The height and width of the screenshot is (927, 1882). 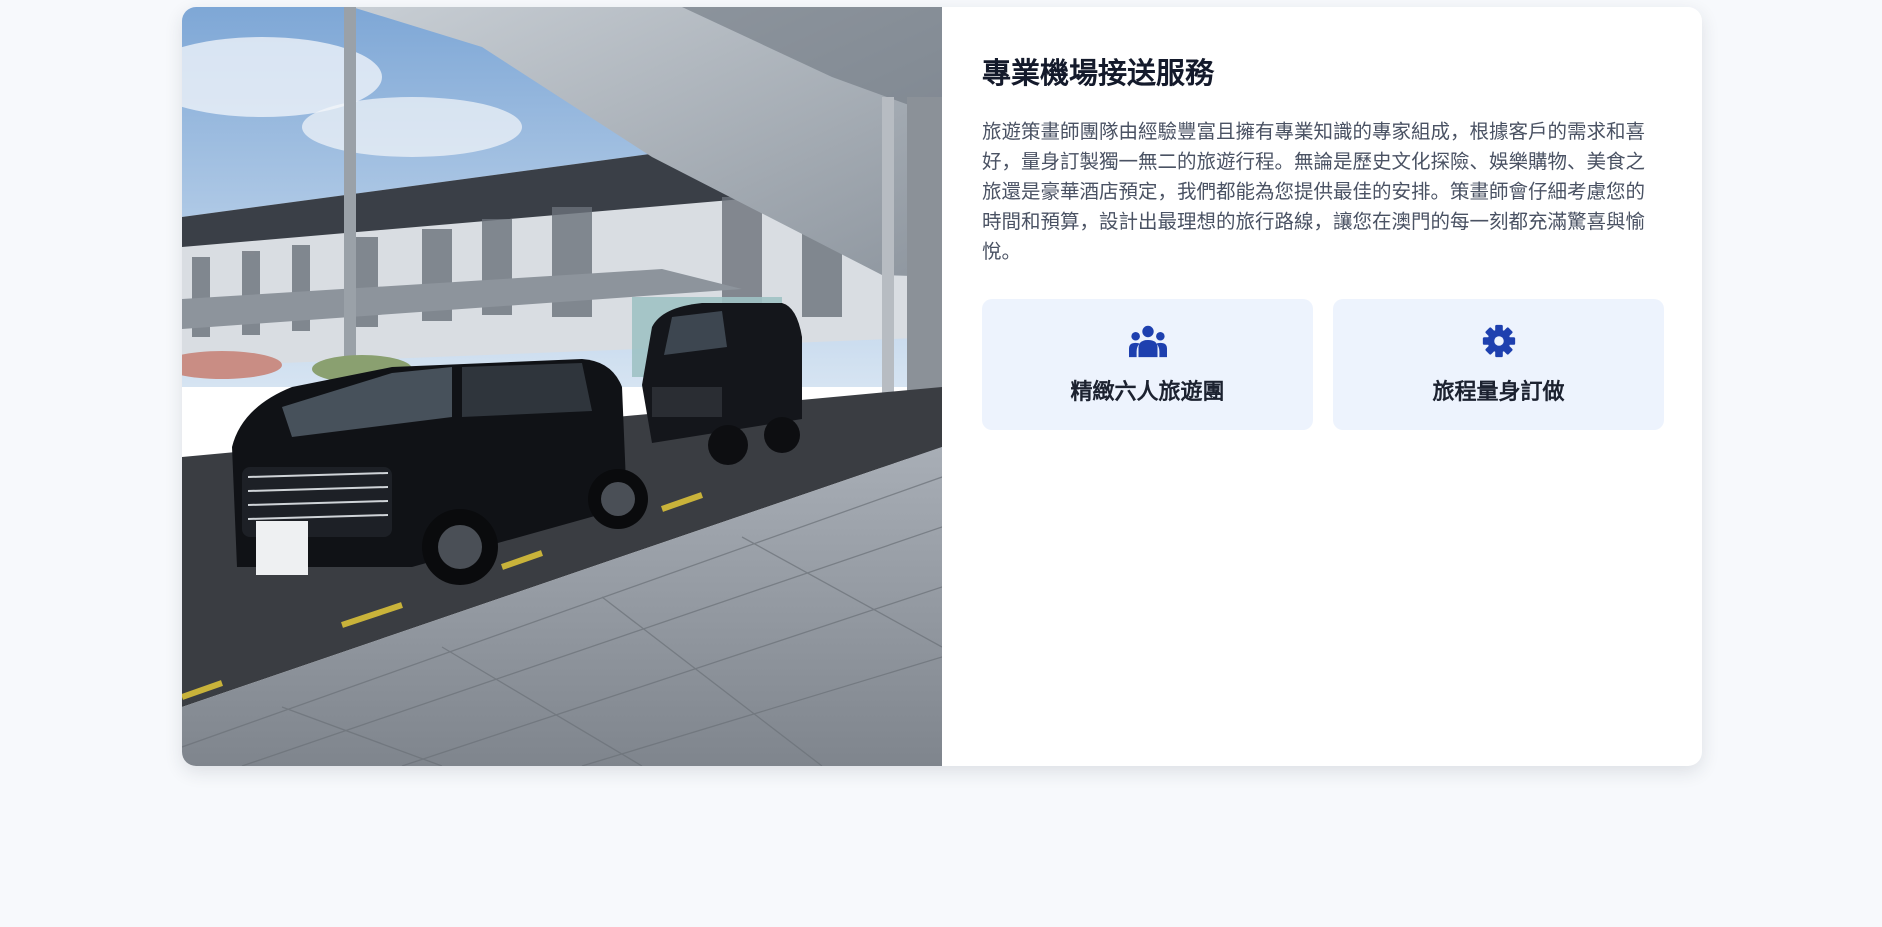 I want to click on users-group-icon, so click(x=1147, y=341).